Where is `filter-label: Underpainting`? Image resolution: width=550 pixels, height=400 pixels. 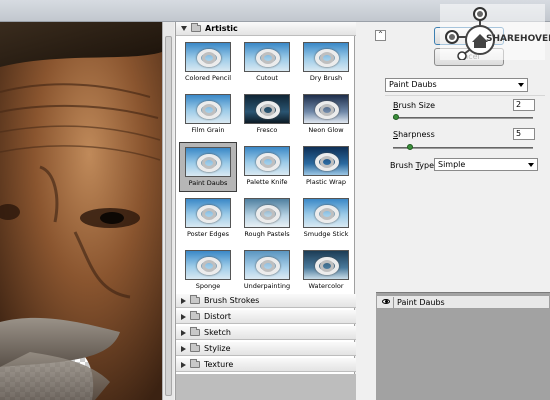 filter-label: Underpainting is located at coordinates (267, 286).